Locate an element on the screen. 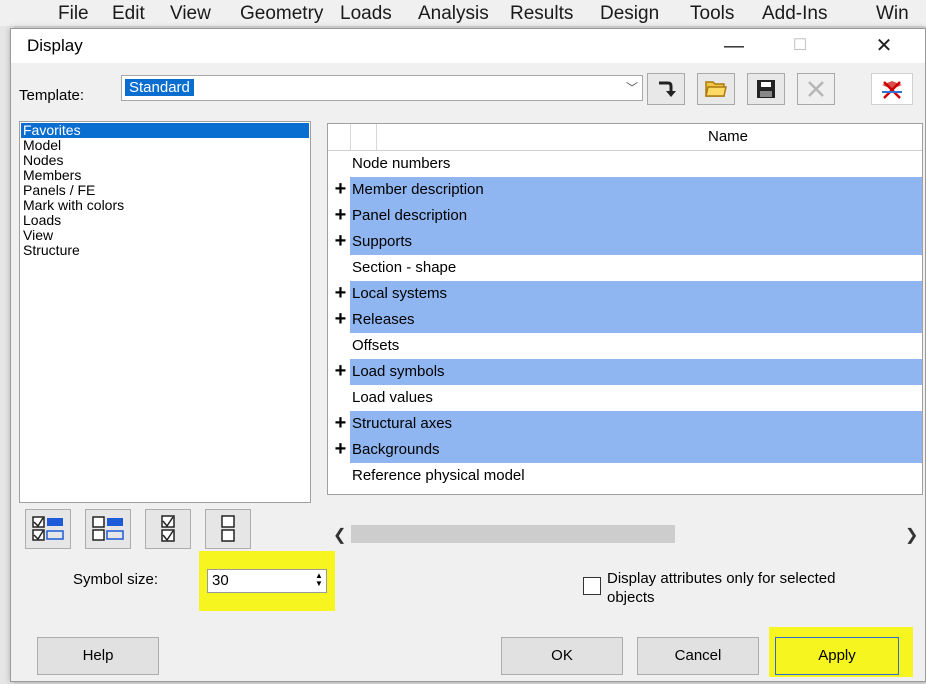 Image resolution: width=926 pixels, height=684 pixels. grid-row: + Supports is located at coordinates (625, 242).